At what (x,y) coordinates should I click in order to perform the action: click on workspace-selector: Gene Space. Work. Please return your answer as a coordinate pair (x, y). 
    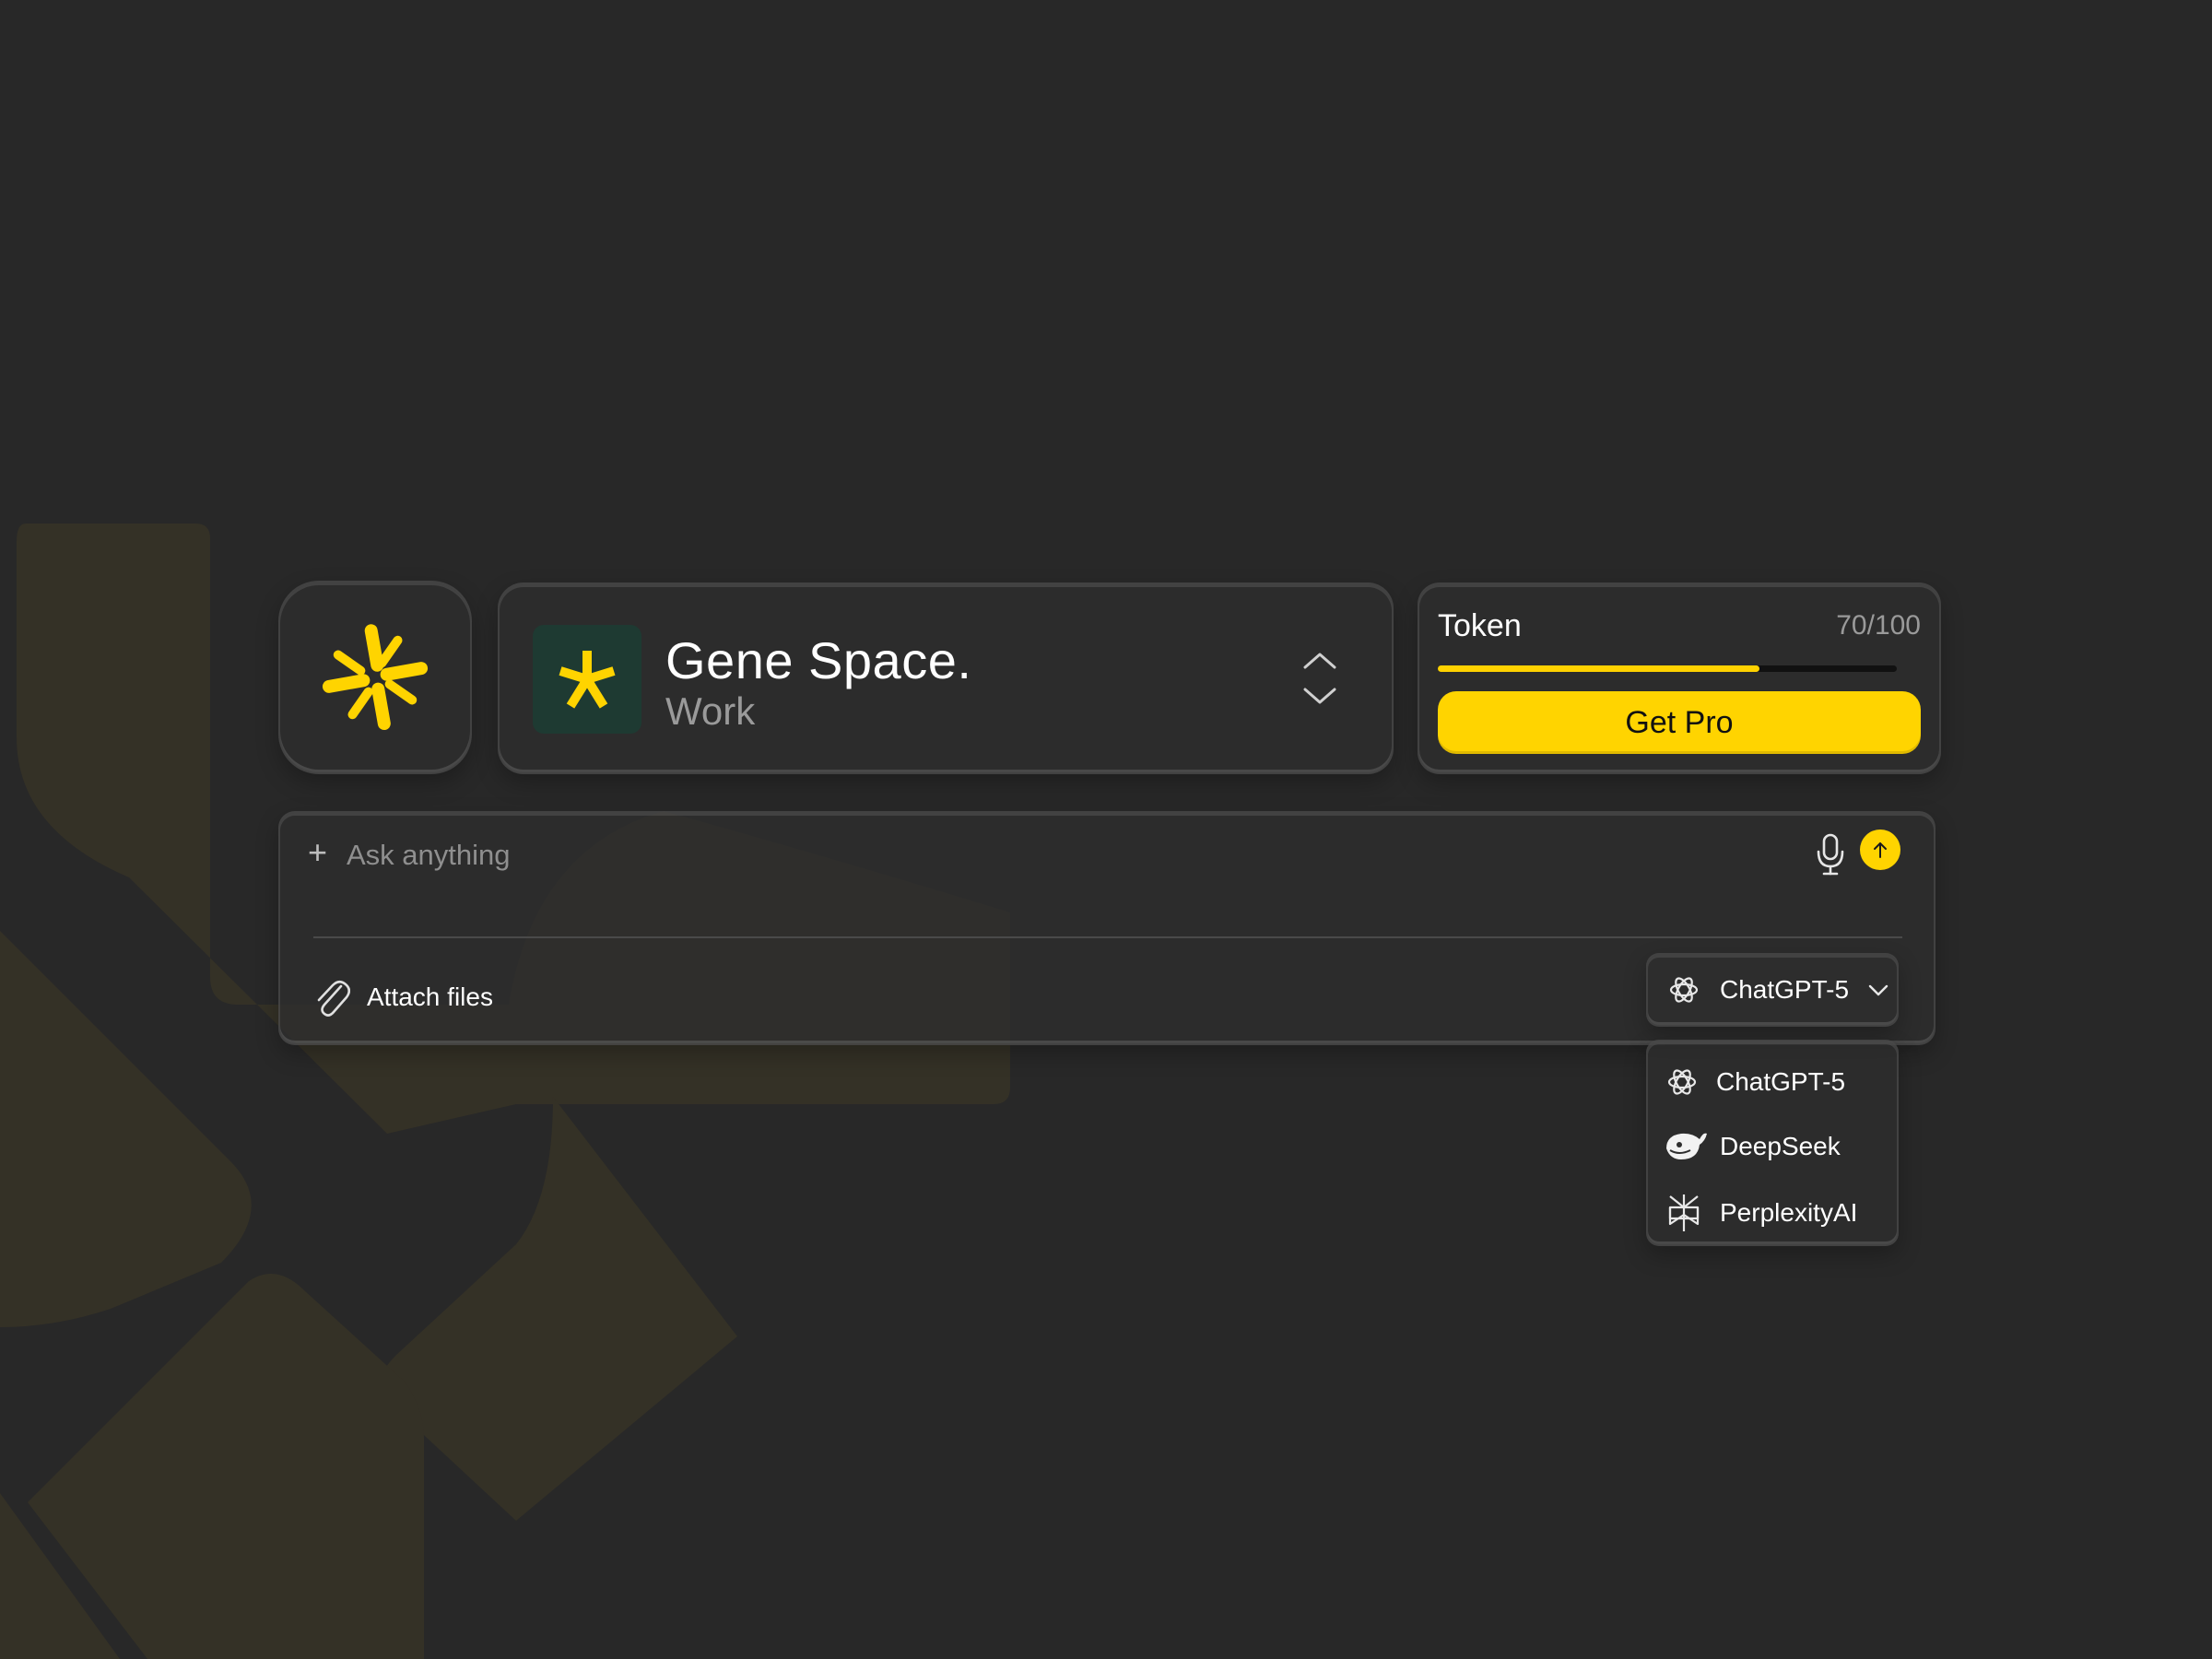
    Looking at the image, I should click on (946, 678).